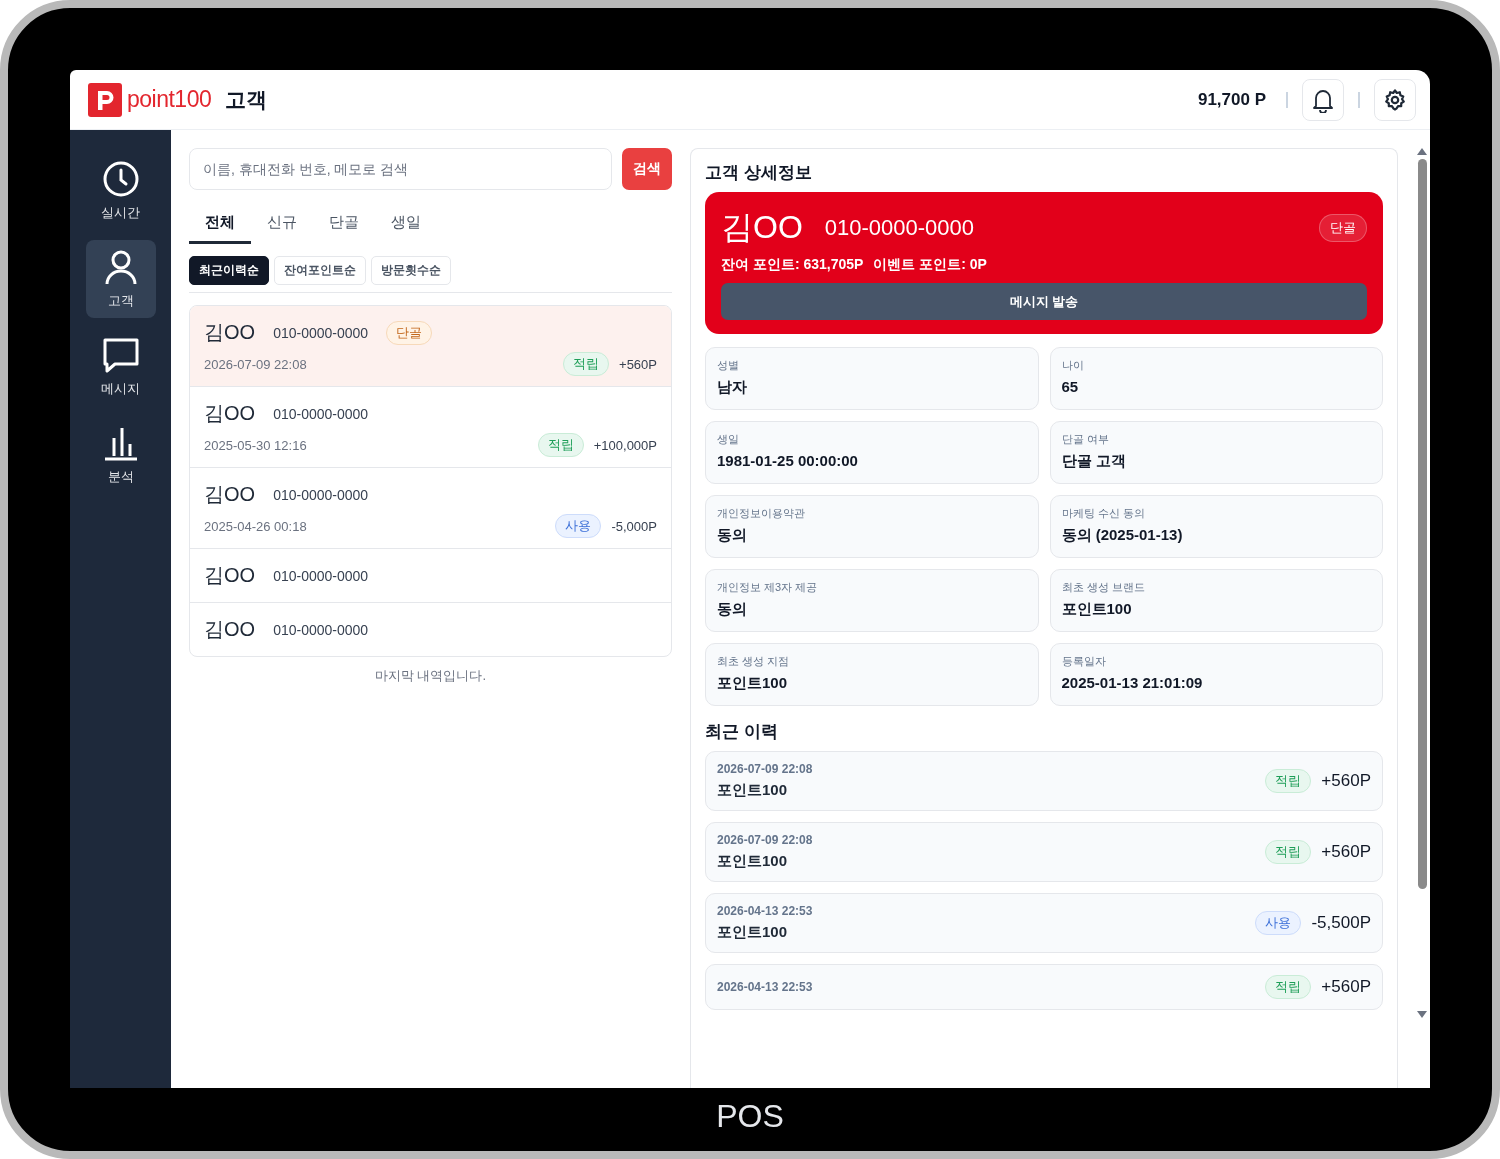 The height and width of the screenshot is (1159, 1500). Describe the element at coordinates (768, 587) in the screenshot. I see `field-label: 개인정보 제3자 제공` at that location.